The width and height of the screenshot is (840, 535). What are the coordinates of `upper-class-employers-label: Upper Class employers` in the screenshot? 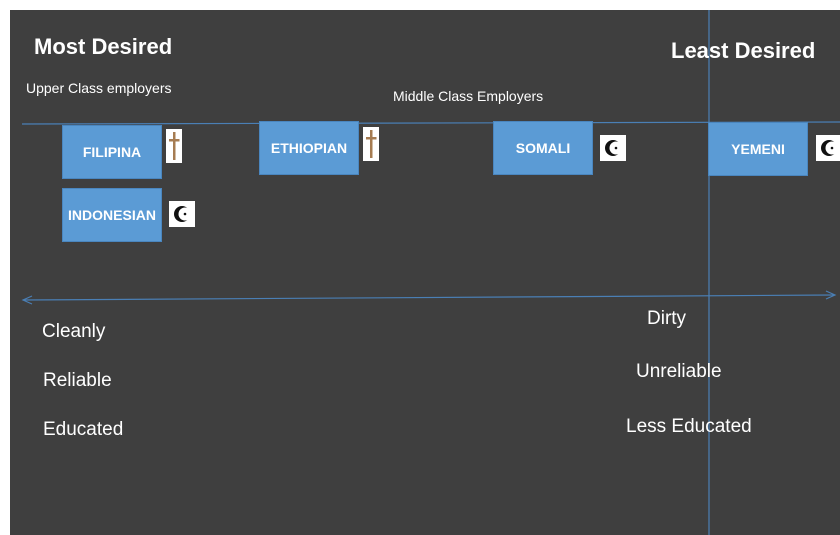 It's located at (99, 88).